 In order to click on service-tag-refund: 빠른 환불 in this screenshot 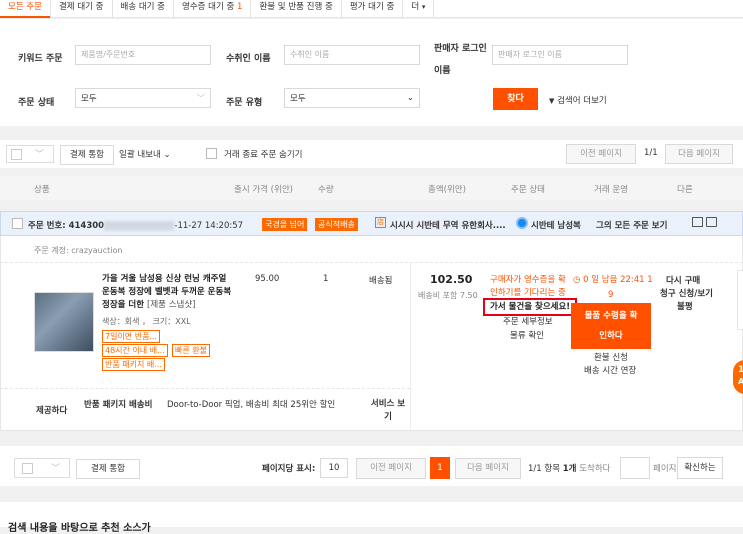, I will do `click(191, 350)`.